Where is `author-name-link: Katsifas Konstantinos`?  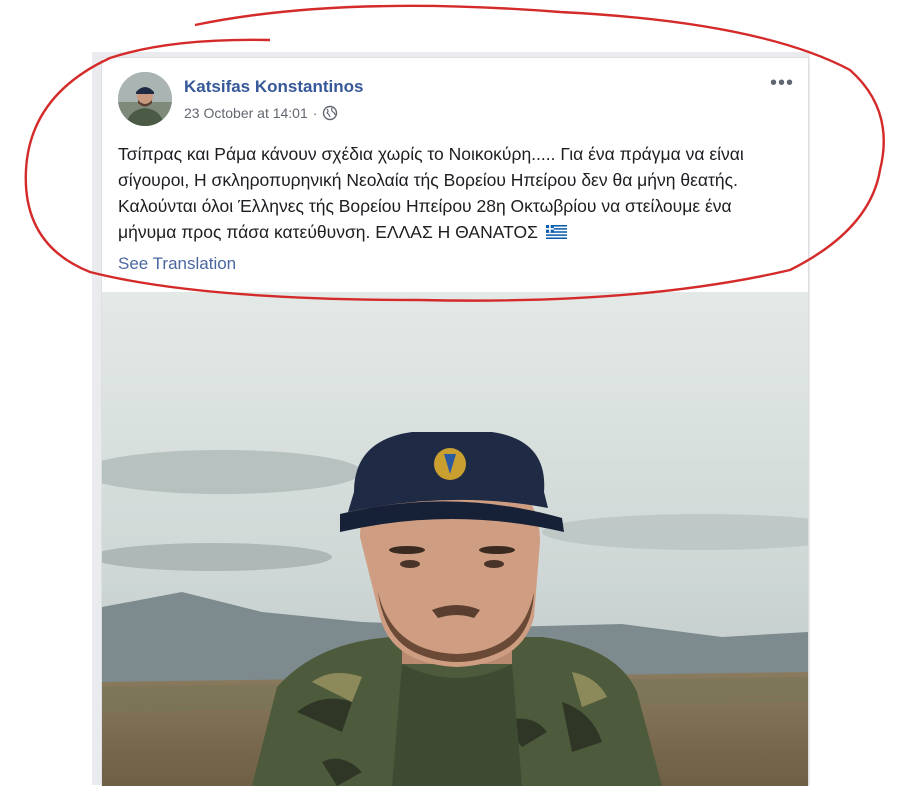 author-name-link: Katsifas Konstantinos is located at coordinates (273, 87).